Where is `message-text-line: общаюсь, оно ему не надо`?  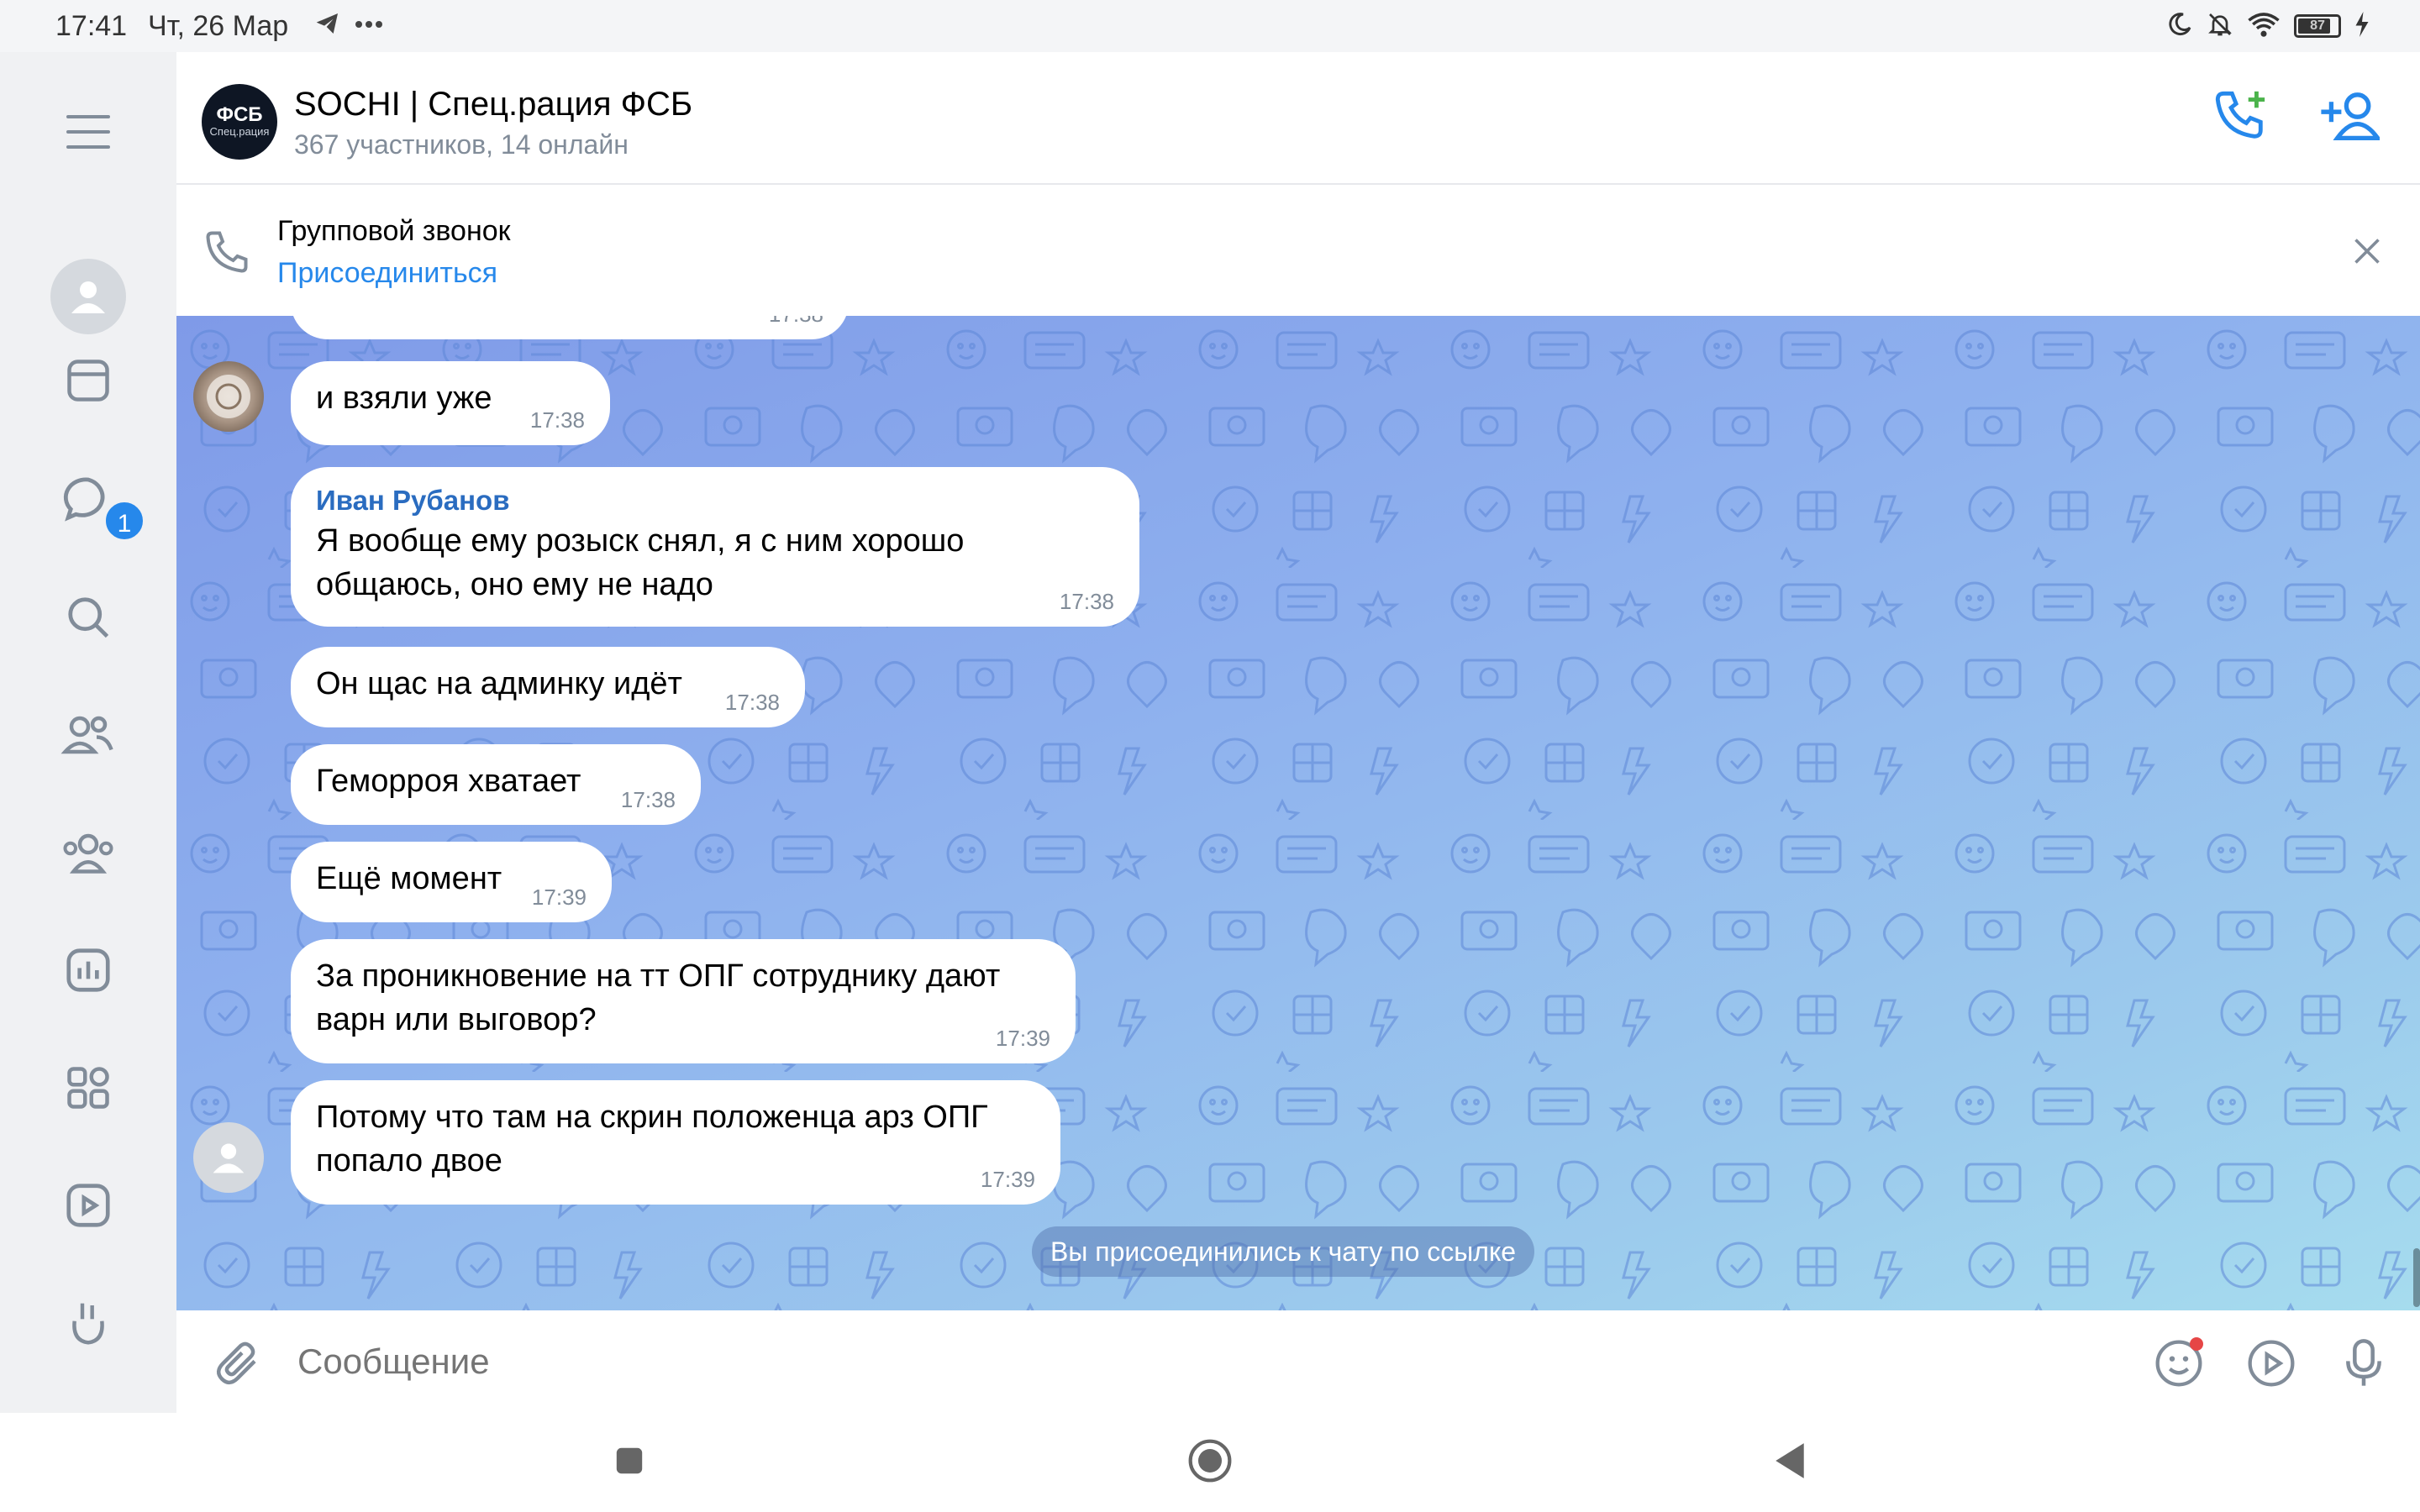
message-text-line: общаюсь, оно ему не надо is located at coordinates (514, 584).